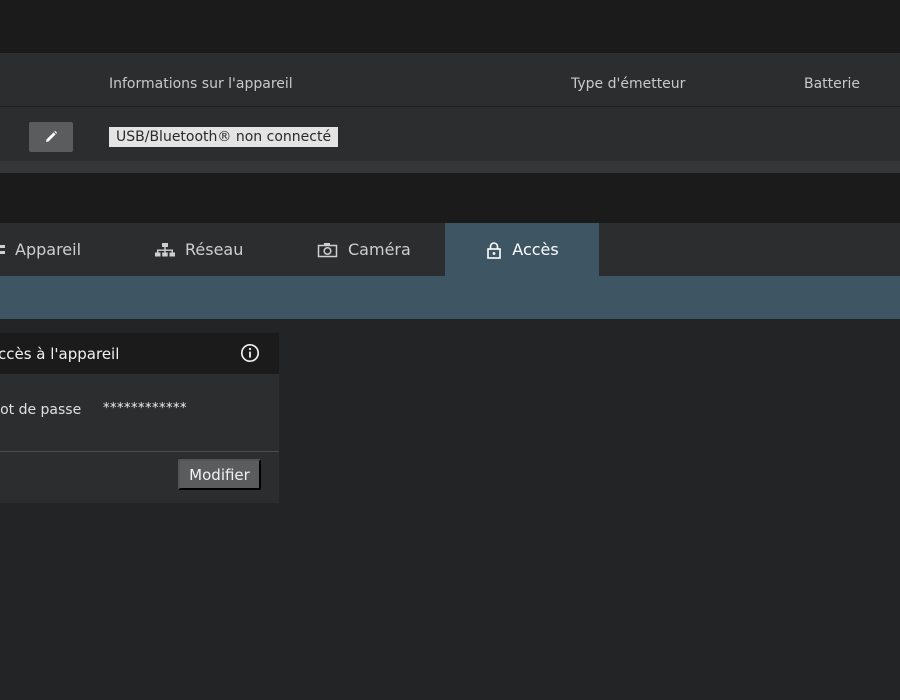 The height and width of the screenshot is (700, 900). I want to click on edit-device-button, so click(51, 137).